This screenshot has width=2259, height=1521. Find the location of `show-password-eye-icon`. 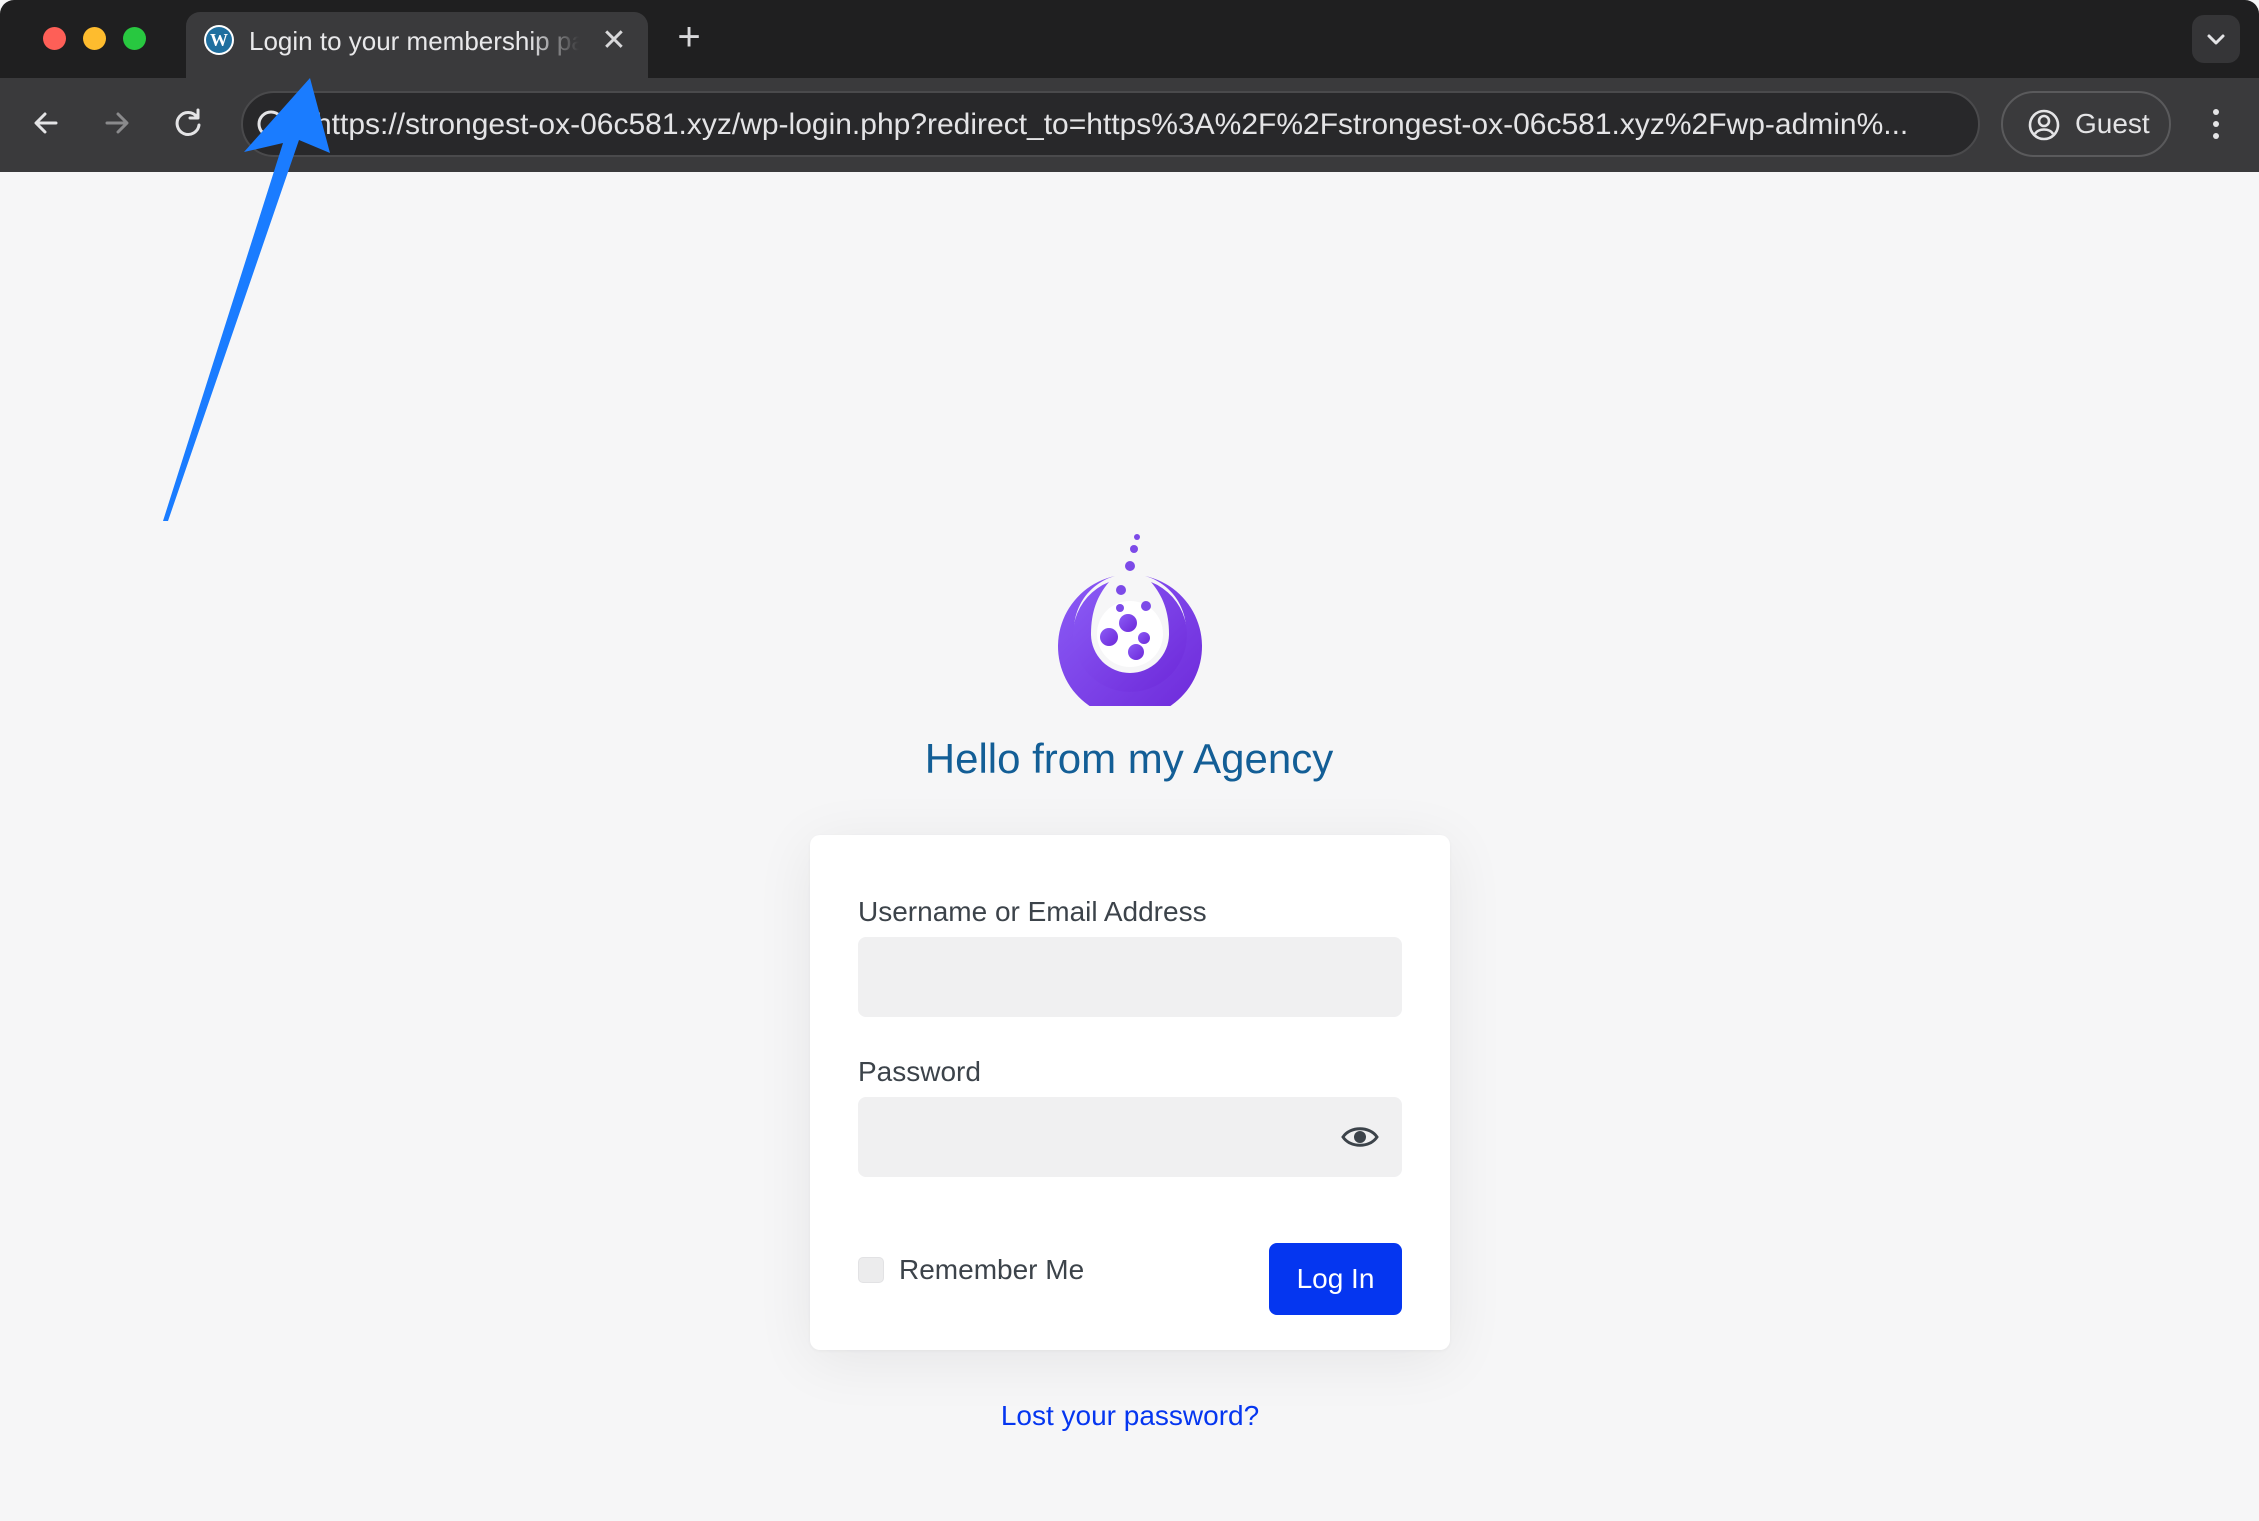

show-password-eye-icon is located at coordinates (1360, 1137).